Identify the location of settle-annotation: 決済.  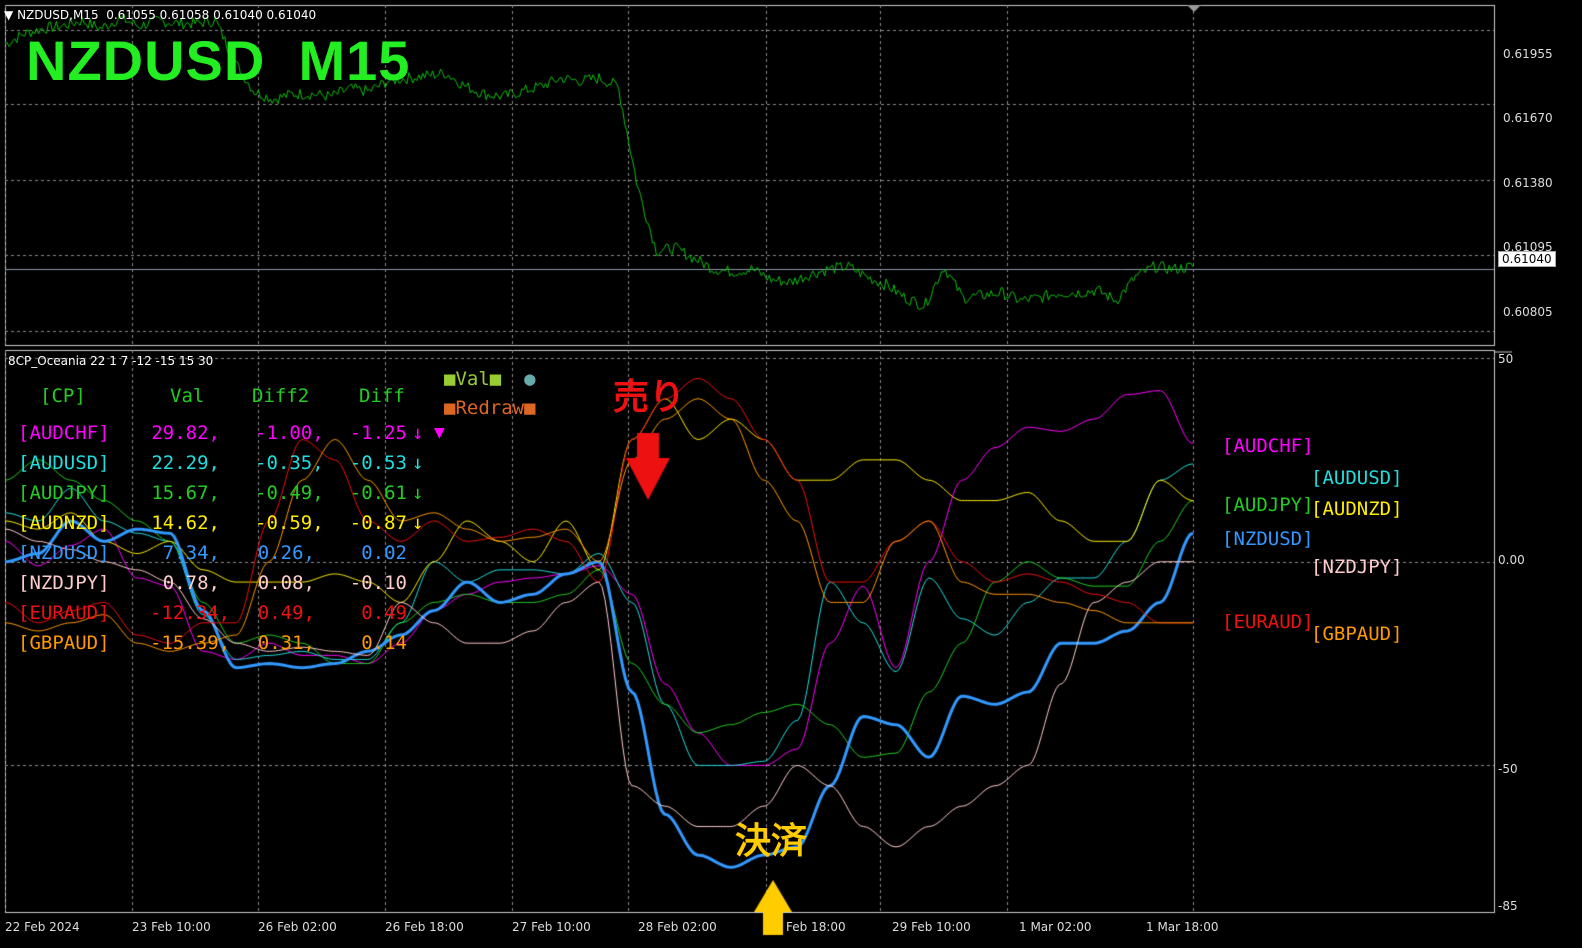
(771, 841).